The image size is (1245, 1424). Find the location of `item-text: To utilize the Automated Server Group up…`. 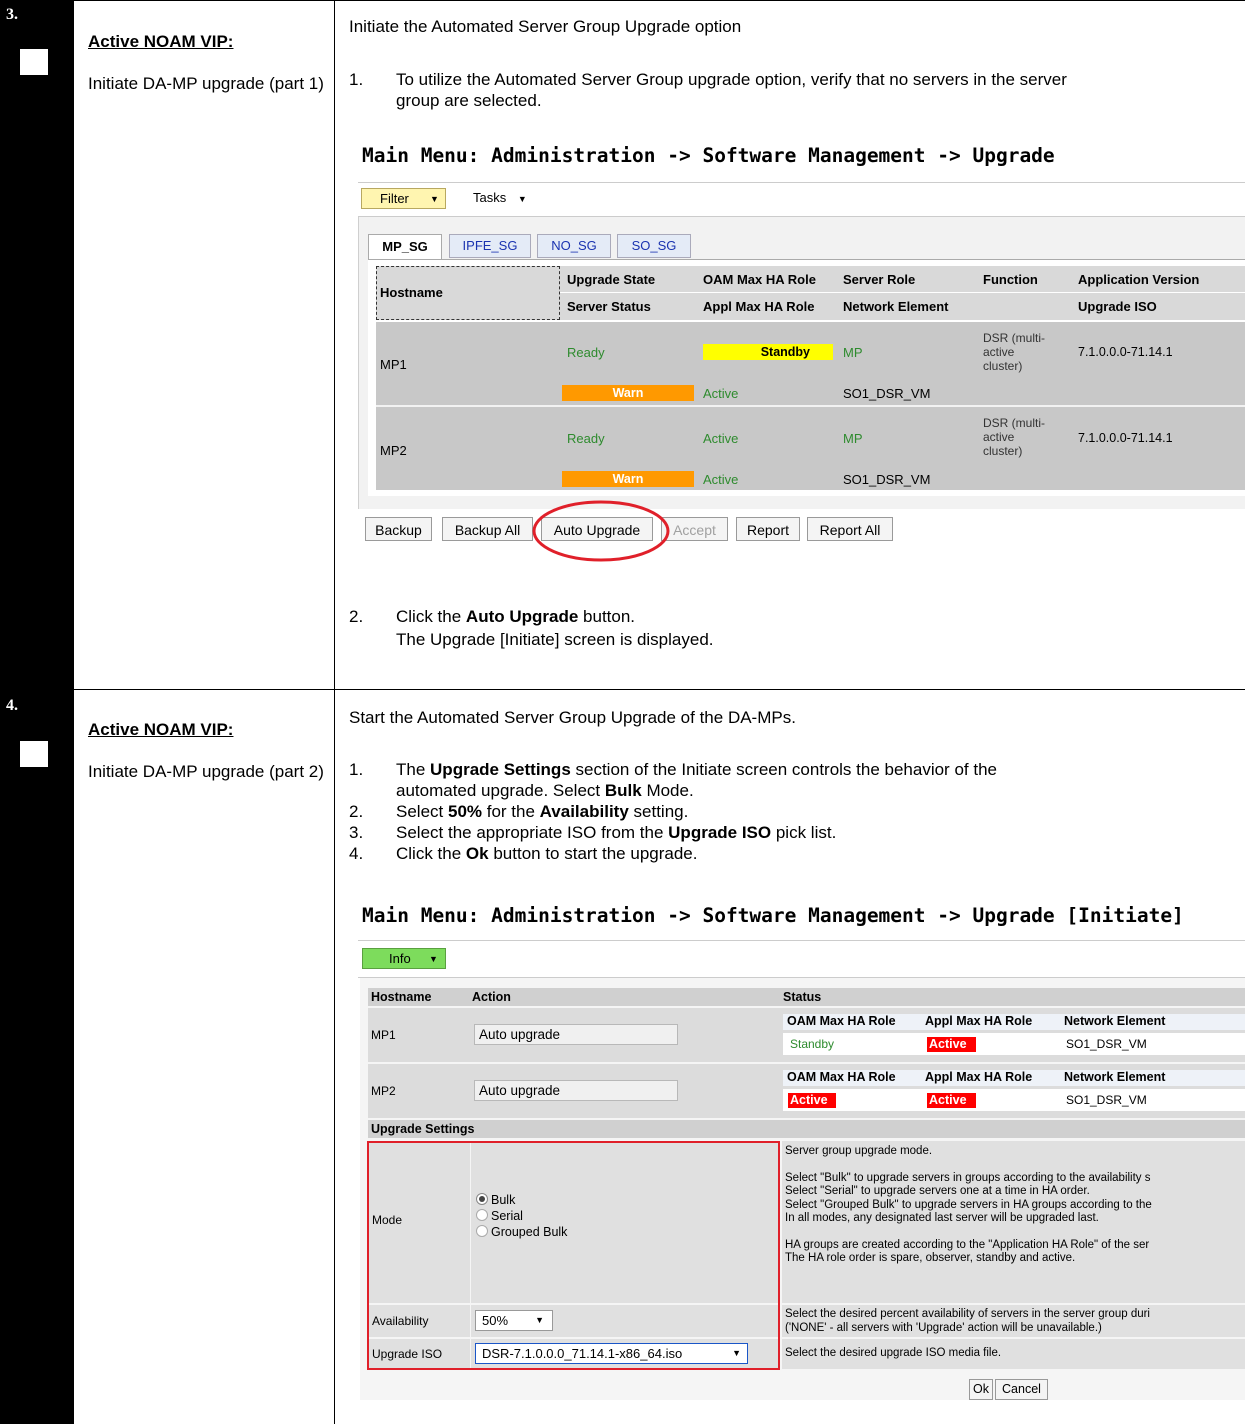

item-text: To utilize the Automated Server Group up… is located at coordinates (731, 79).